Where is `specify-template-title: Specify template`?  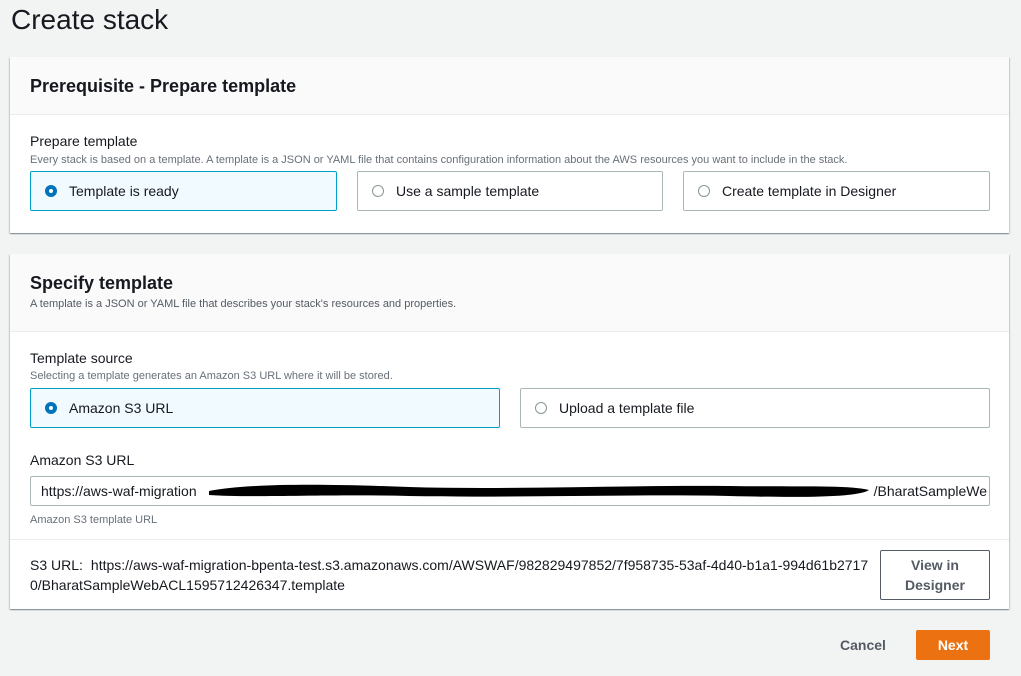
specify-template-title: Specify template is located at coordinates (102, 283).